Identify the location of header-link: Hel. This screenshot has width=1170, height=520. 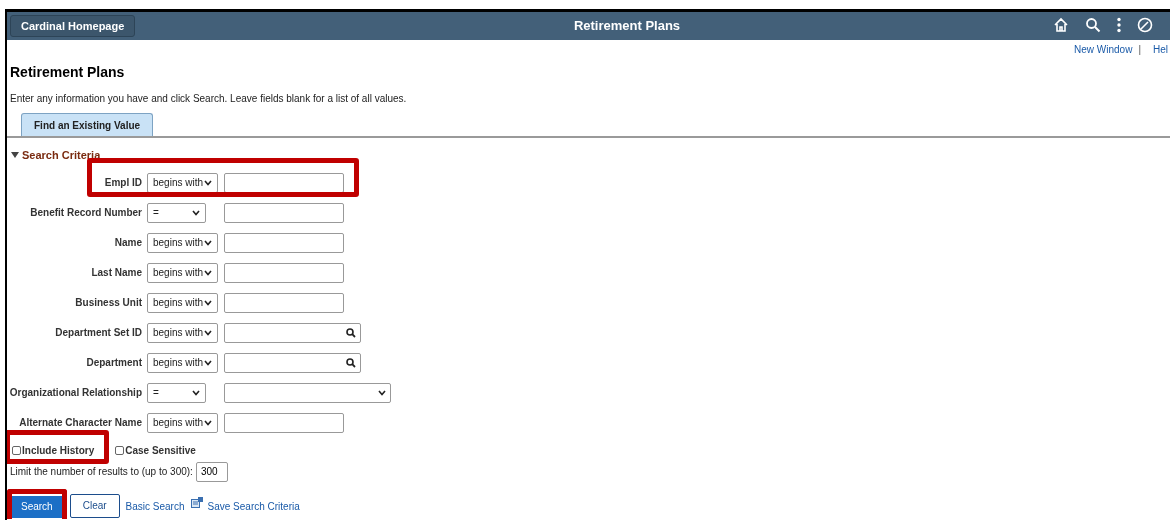
(1160, 49).